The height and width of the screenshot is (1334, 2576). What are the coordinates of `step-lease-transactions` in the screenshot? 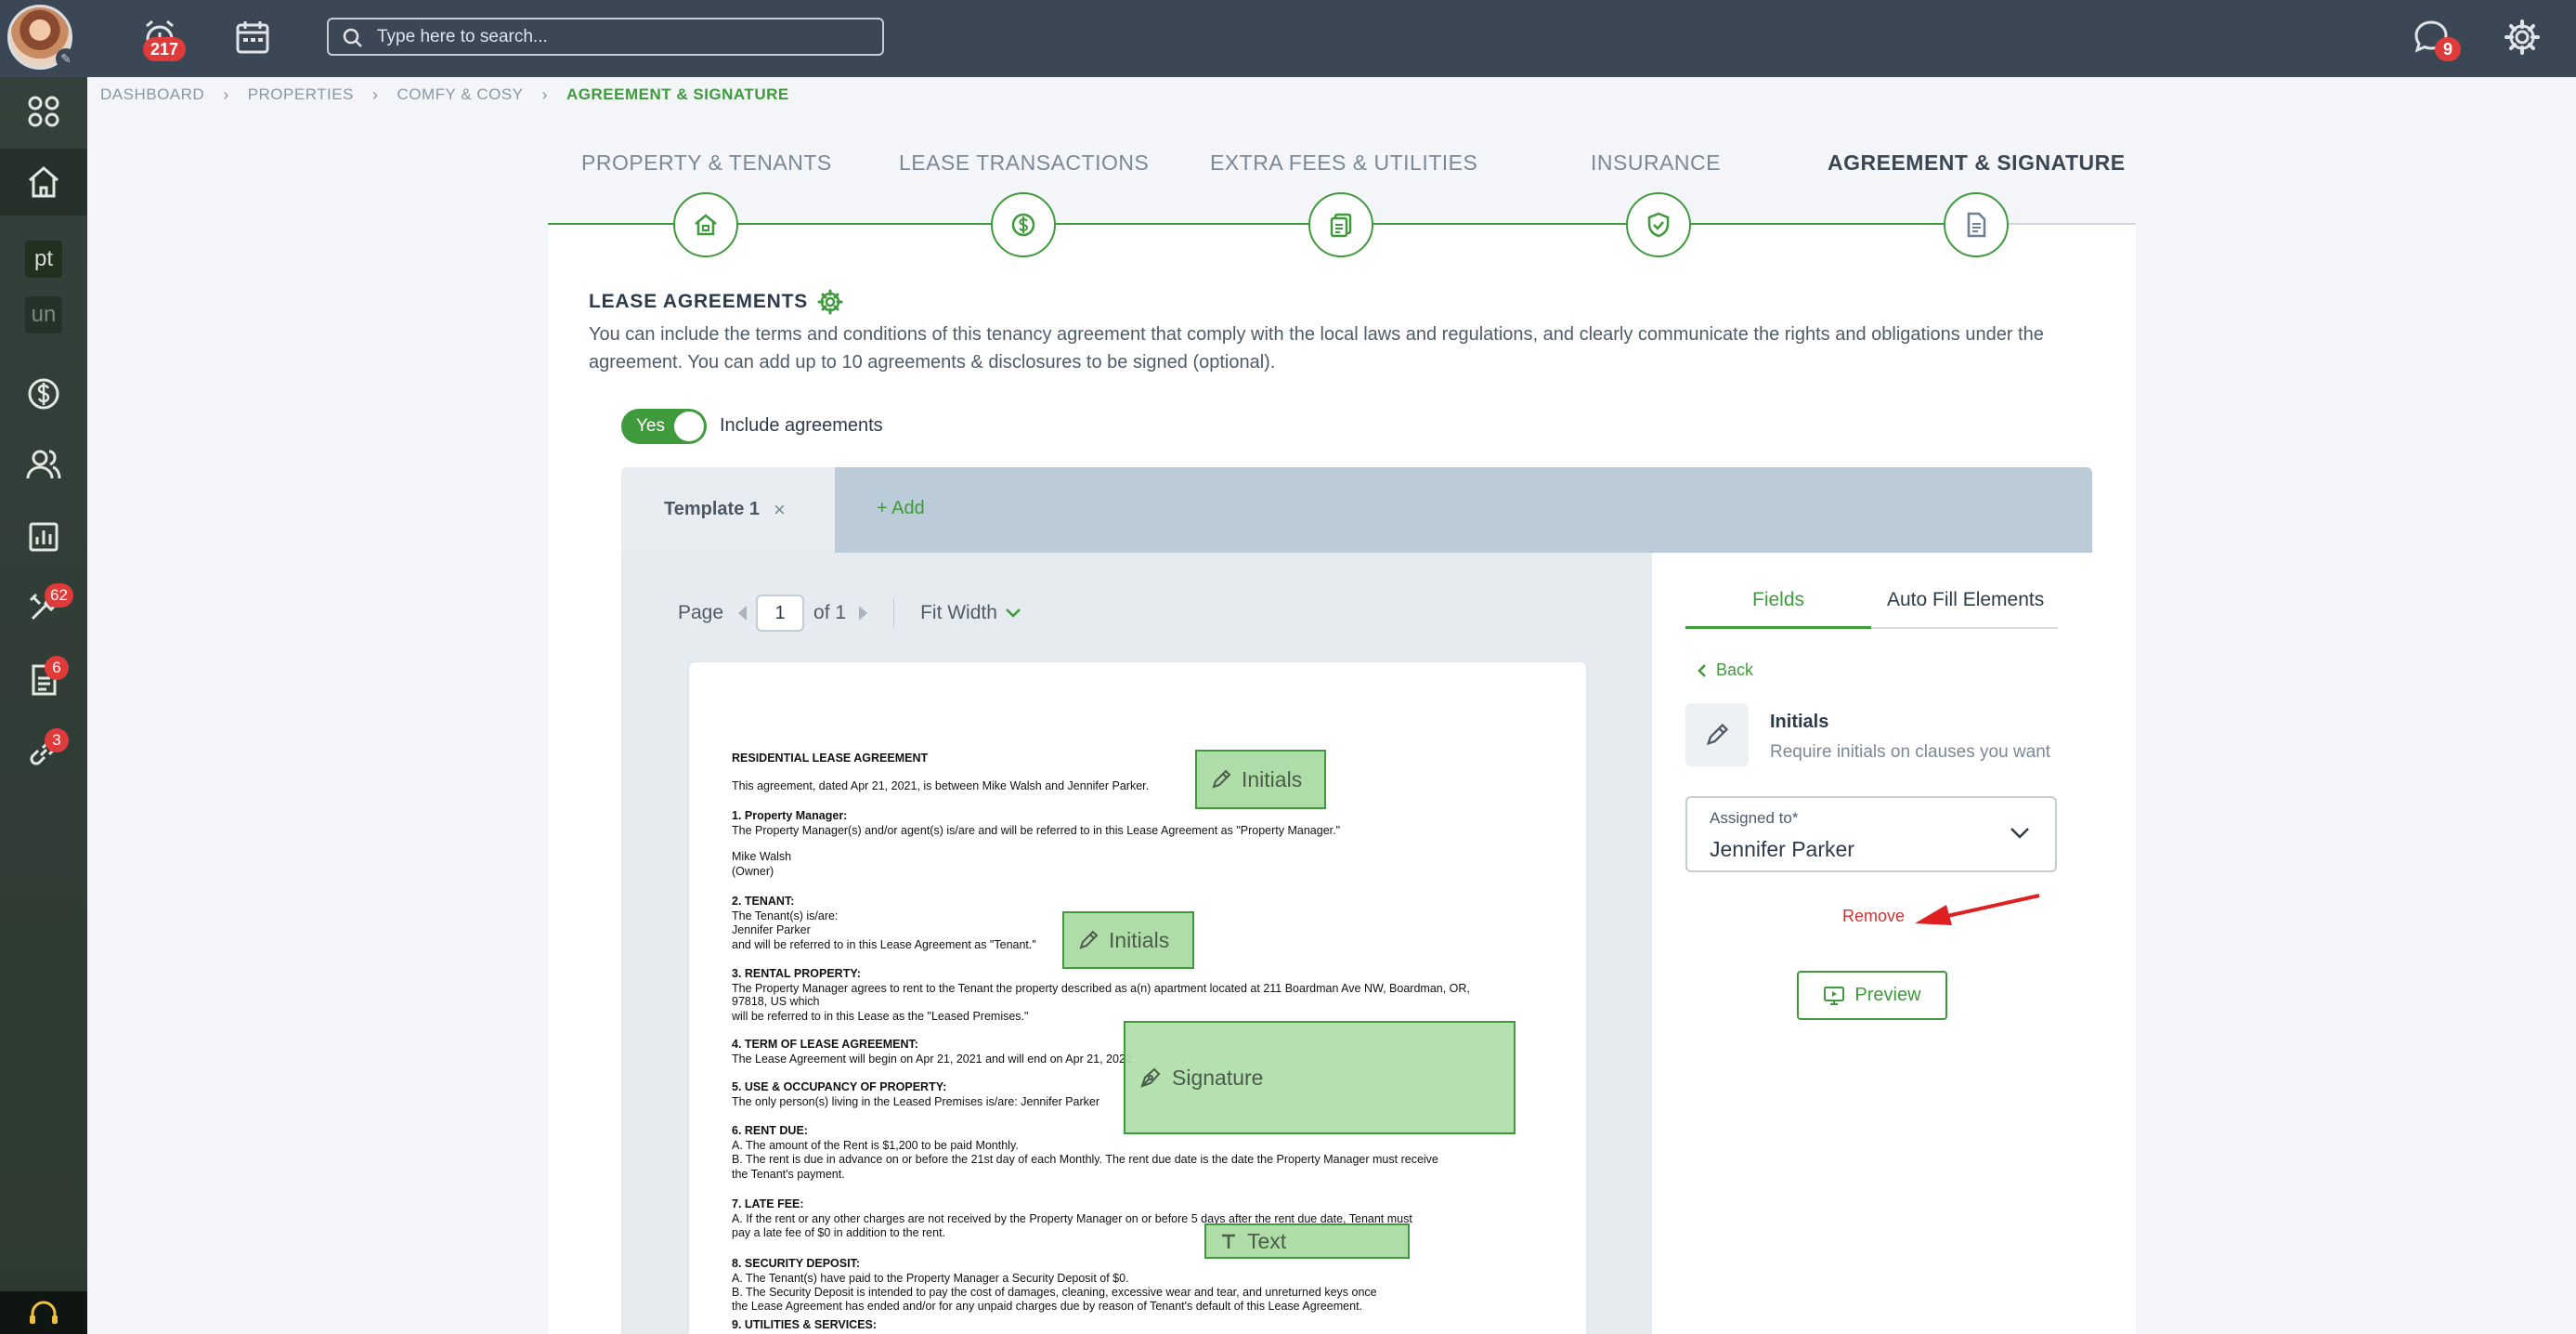 It's located at (1023, 224).